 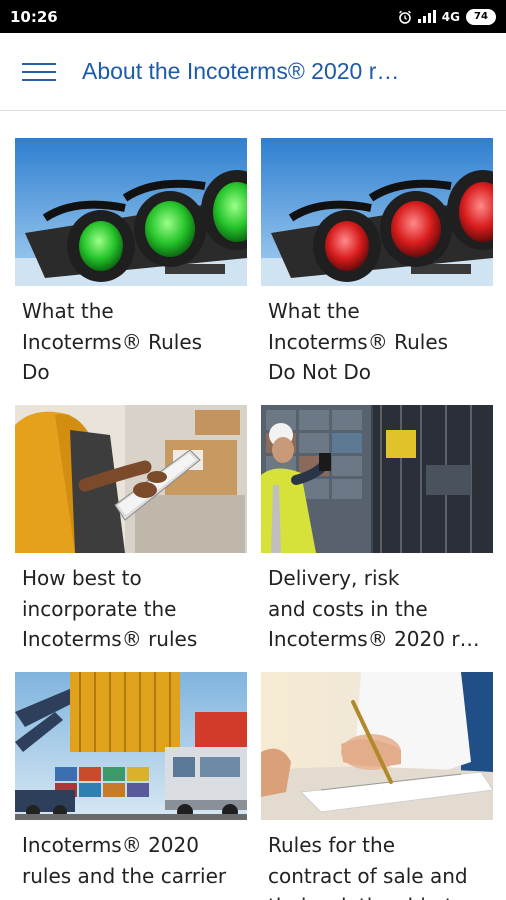 I want to click on hamburger-menu-icon, so click(x=43, y=72).